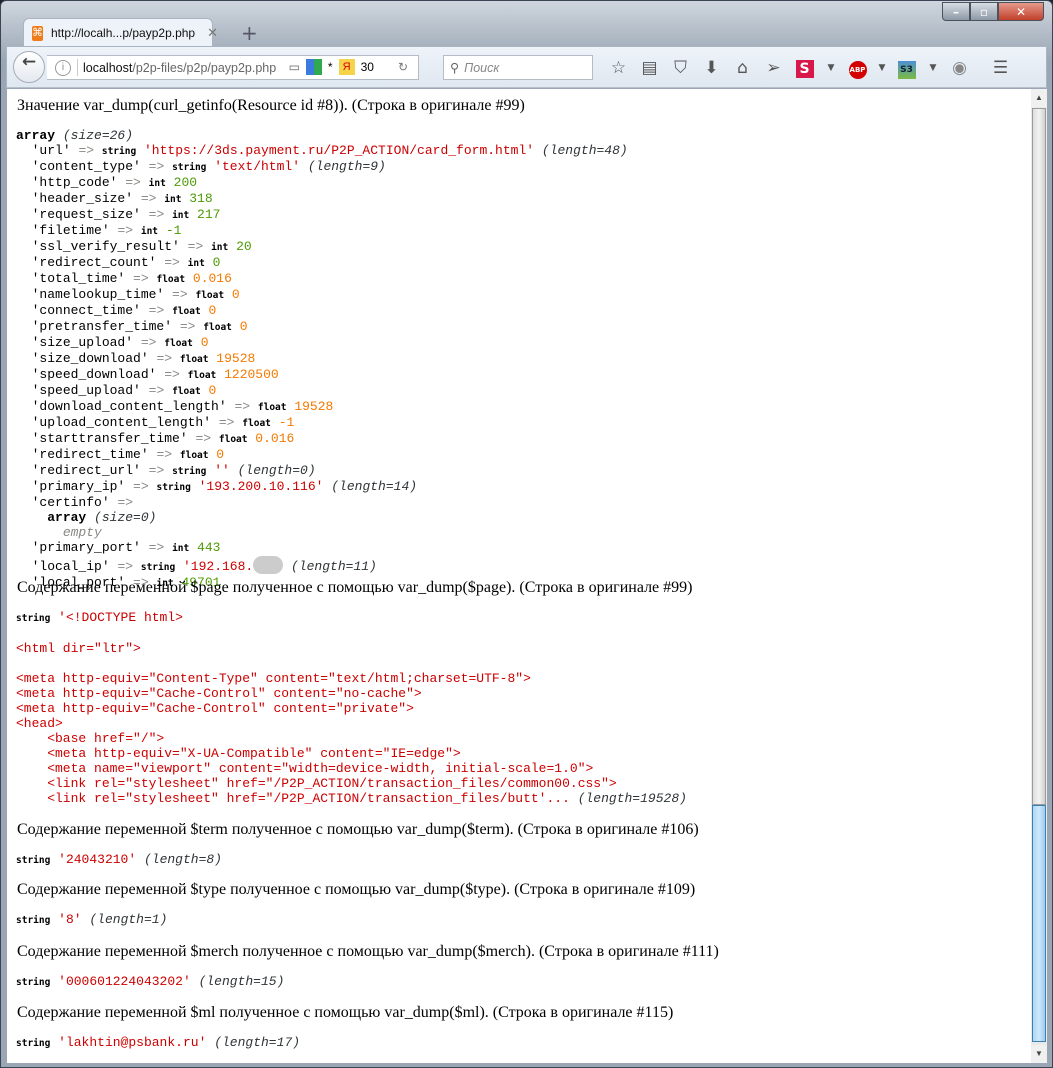  What do you see at coordinates (236, 358) in the screenshot?
I see `dump-value: 19528` at bounding box center [236, 358].